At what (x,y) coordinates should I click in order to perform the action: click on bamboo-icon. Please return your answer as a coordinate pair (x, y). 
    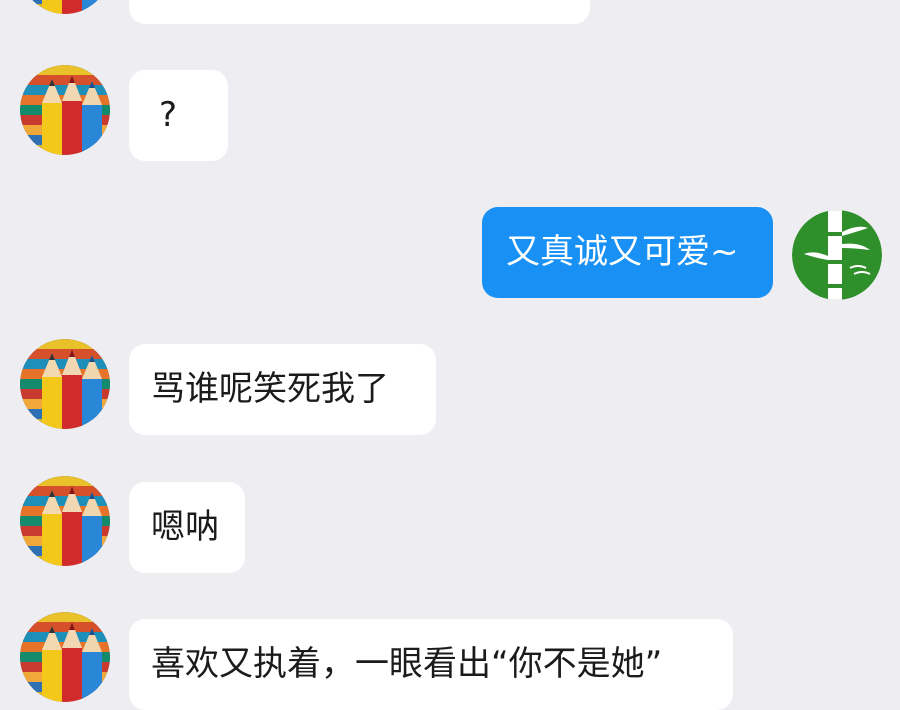
    Looking at the image, I should click on (837, 255).